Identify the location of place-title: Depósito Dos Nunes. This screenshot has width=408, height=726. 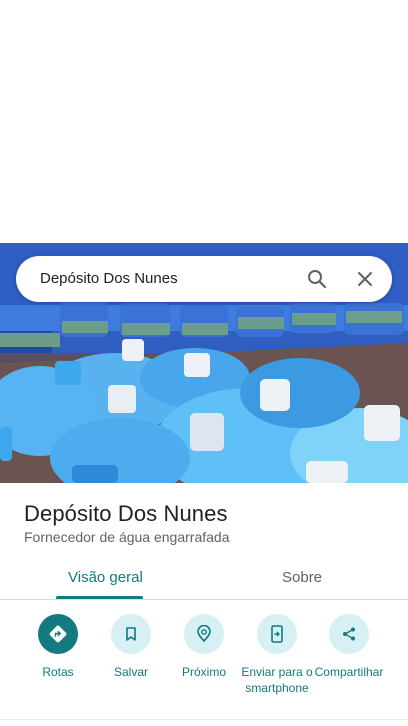
(126, 513).